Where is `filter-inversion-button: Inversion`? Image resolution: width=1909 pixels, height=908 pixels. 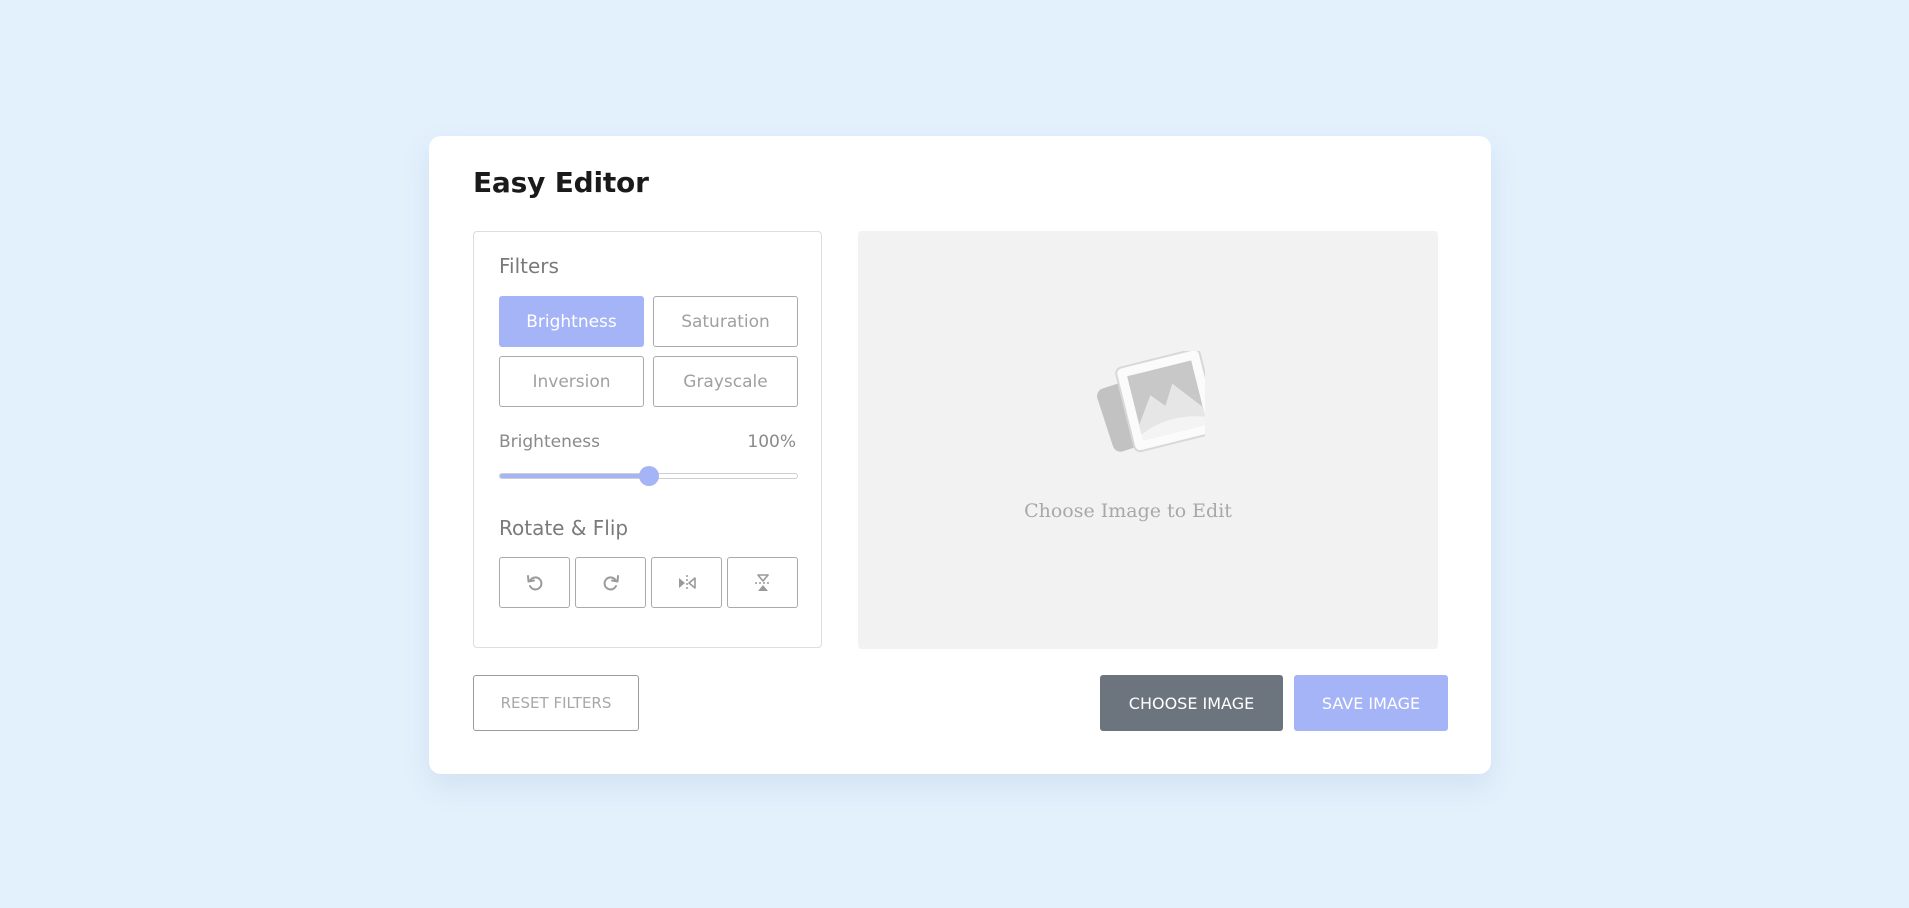
filter-inversion-button: Inversion is located at coordinates (571, 381).